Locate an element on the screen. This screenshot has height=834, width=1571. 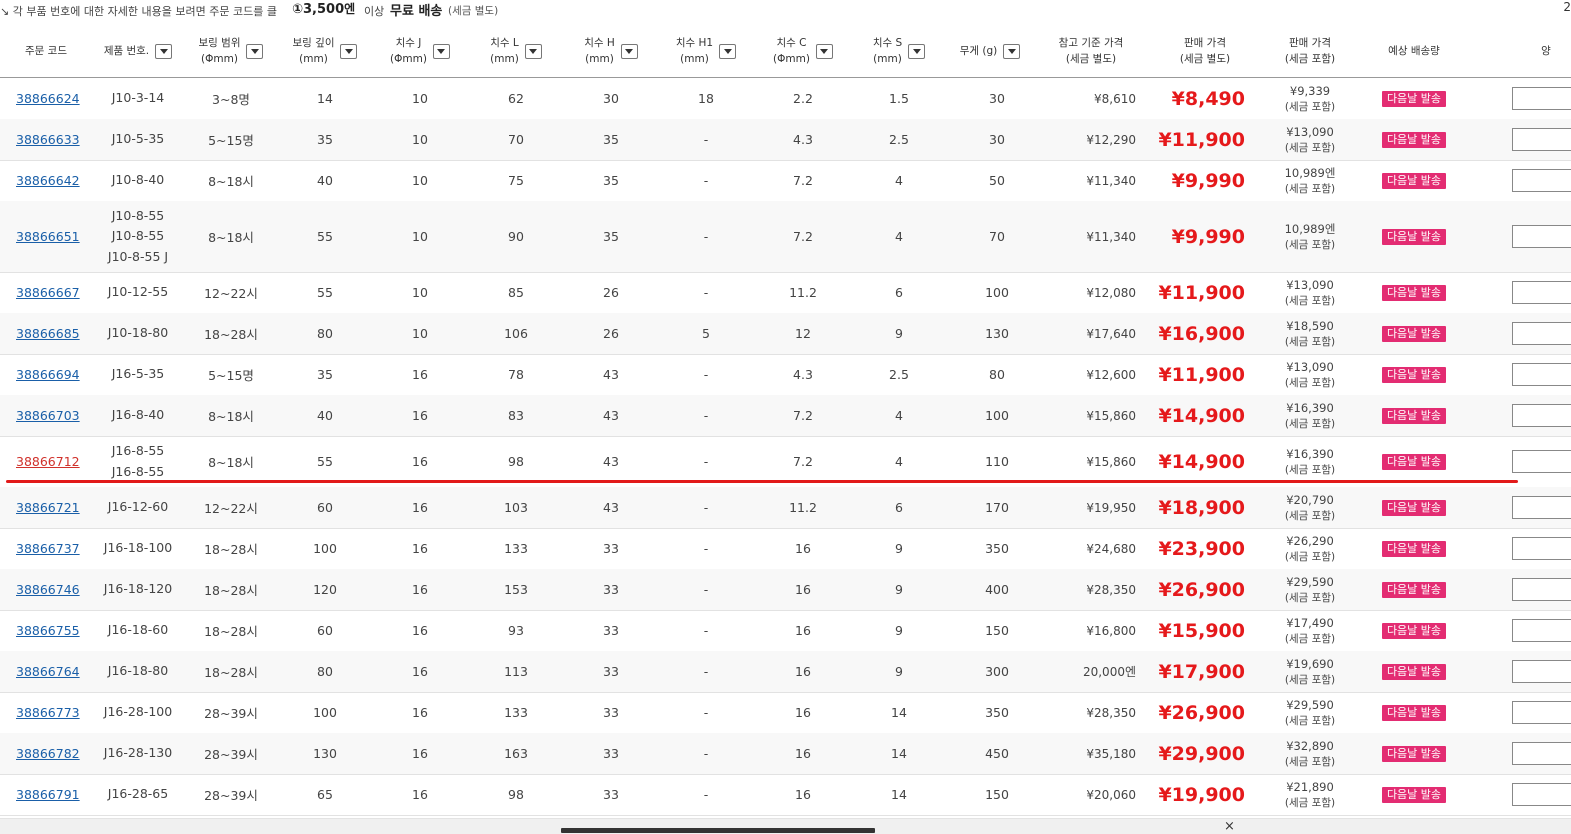
boring-range-filter-dropdown-icon is located at coordinates (255, 51).